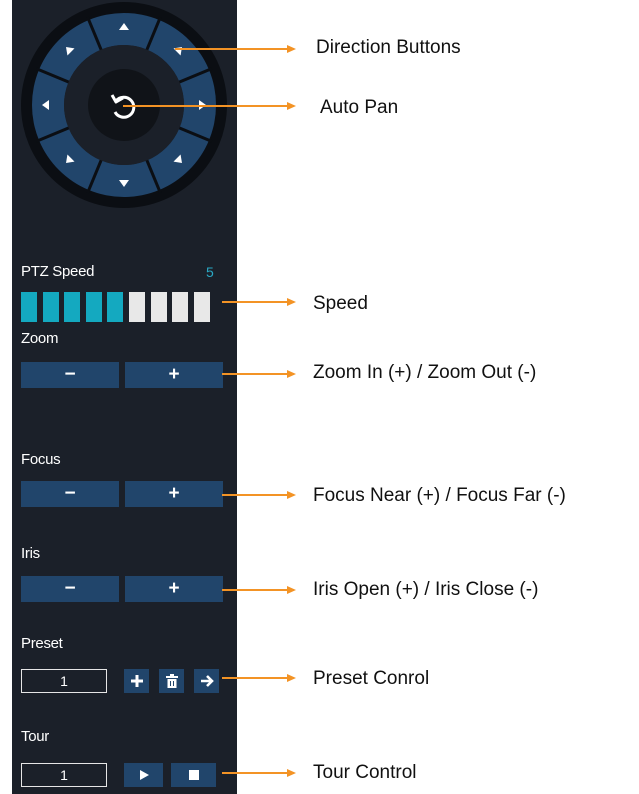  What do you see at coordinates (439, 495) in the screenshot?
I see `annotation-focus: Focus Near (+) / Focus Far (-)` at bounding box center [439, 495].